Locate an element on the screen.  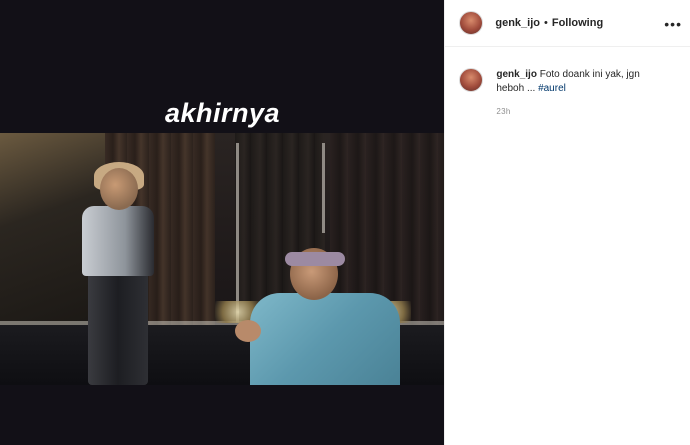
following-button: Following is located at coordinates (577, 23).